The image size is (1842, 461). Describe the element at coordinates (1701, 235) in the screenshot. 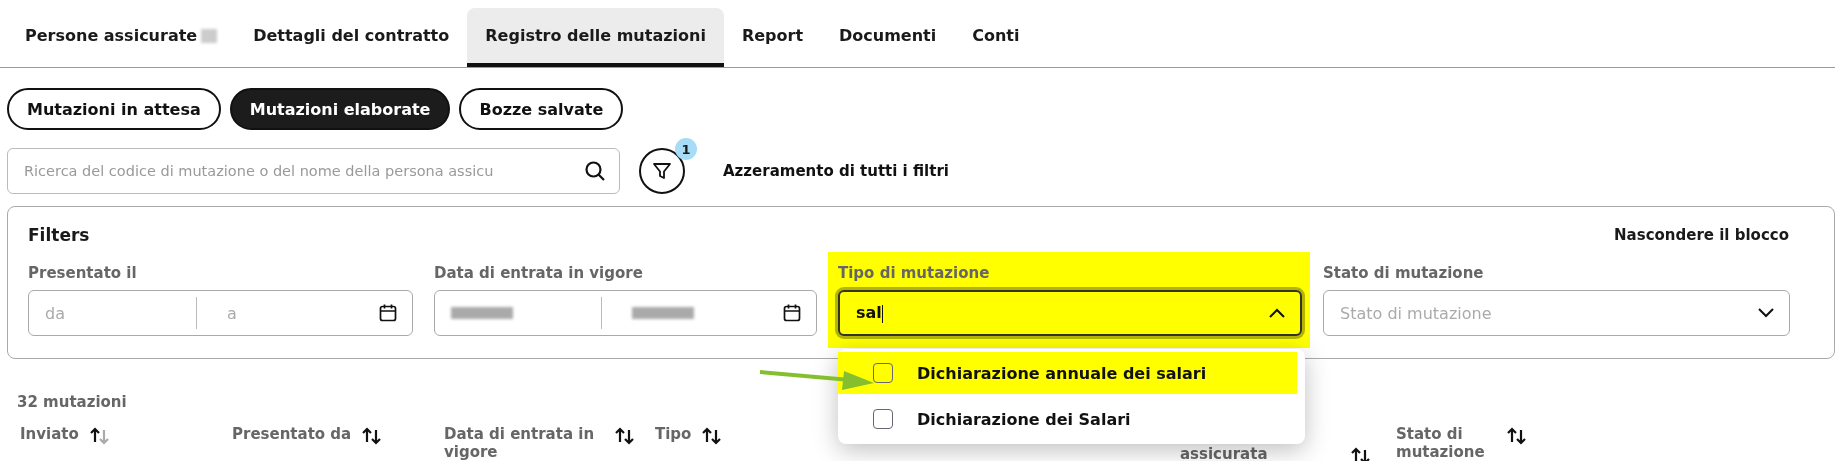

I see `hide-block-link: Nascondere il blocco` at that location.